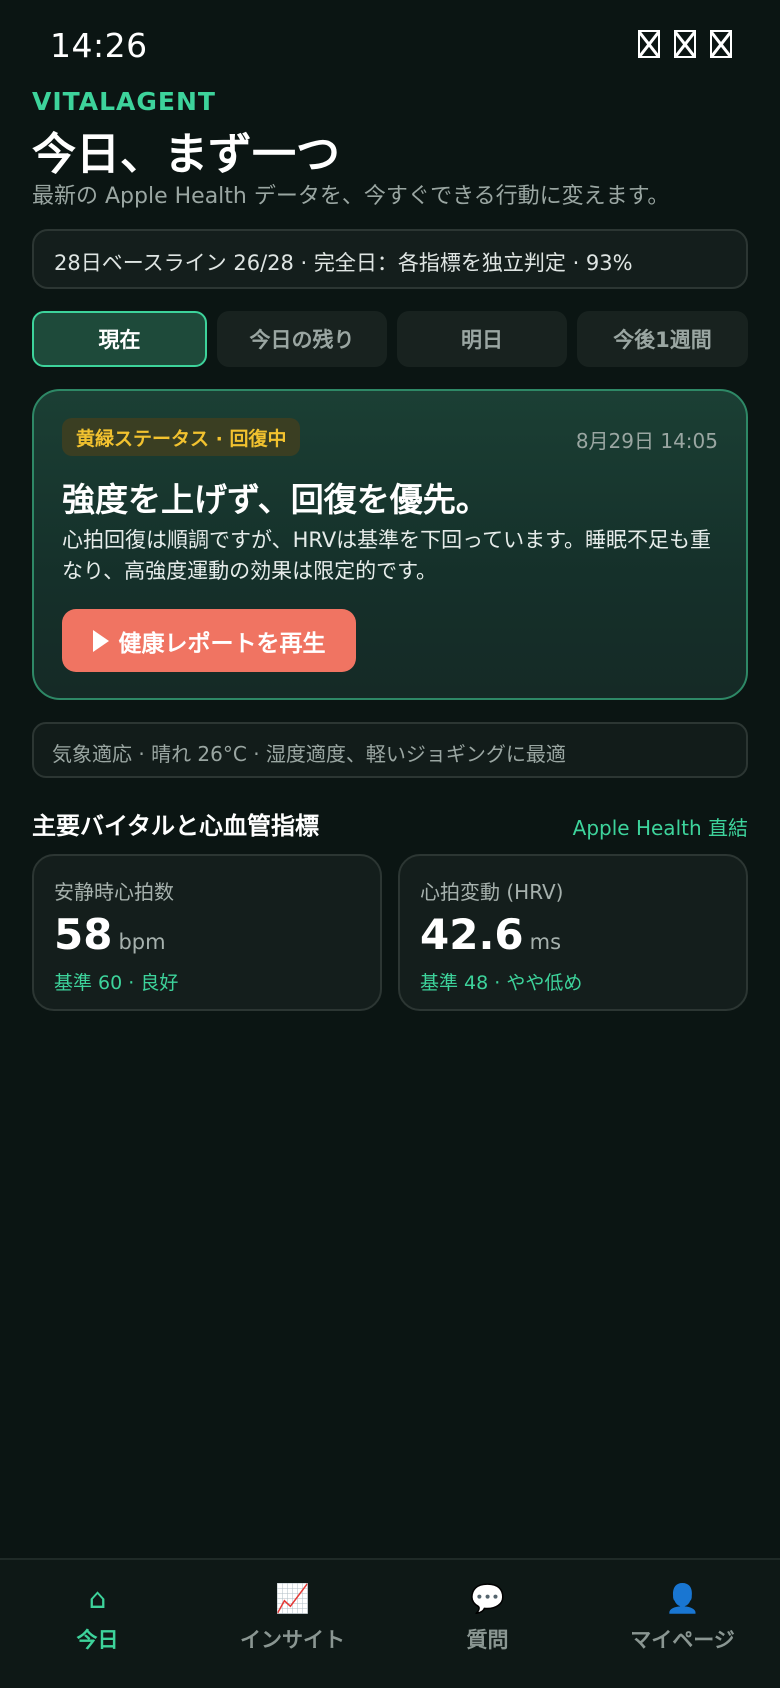 This screenshot has width=780, height=1688. What do you see at coordinates (207, 932) in the screenshot?
I see `resting-heart-rate-card: 安静時心拍数 58 bpm 基準 60 · 良好` at bounding box center [207, 932].